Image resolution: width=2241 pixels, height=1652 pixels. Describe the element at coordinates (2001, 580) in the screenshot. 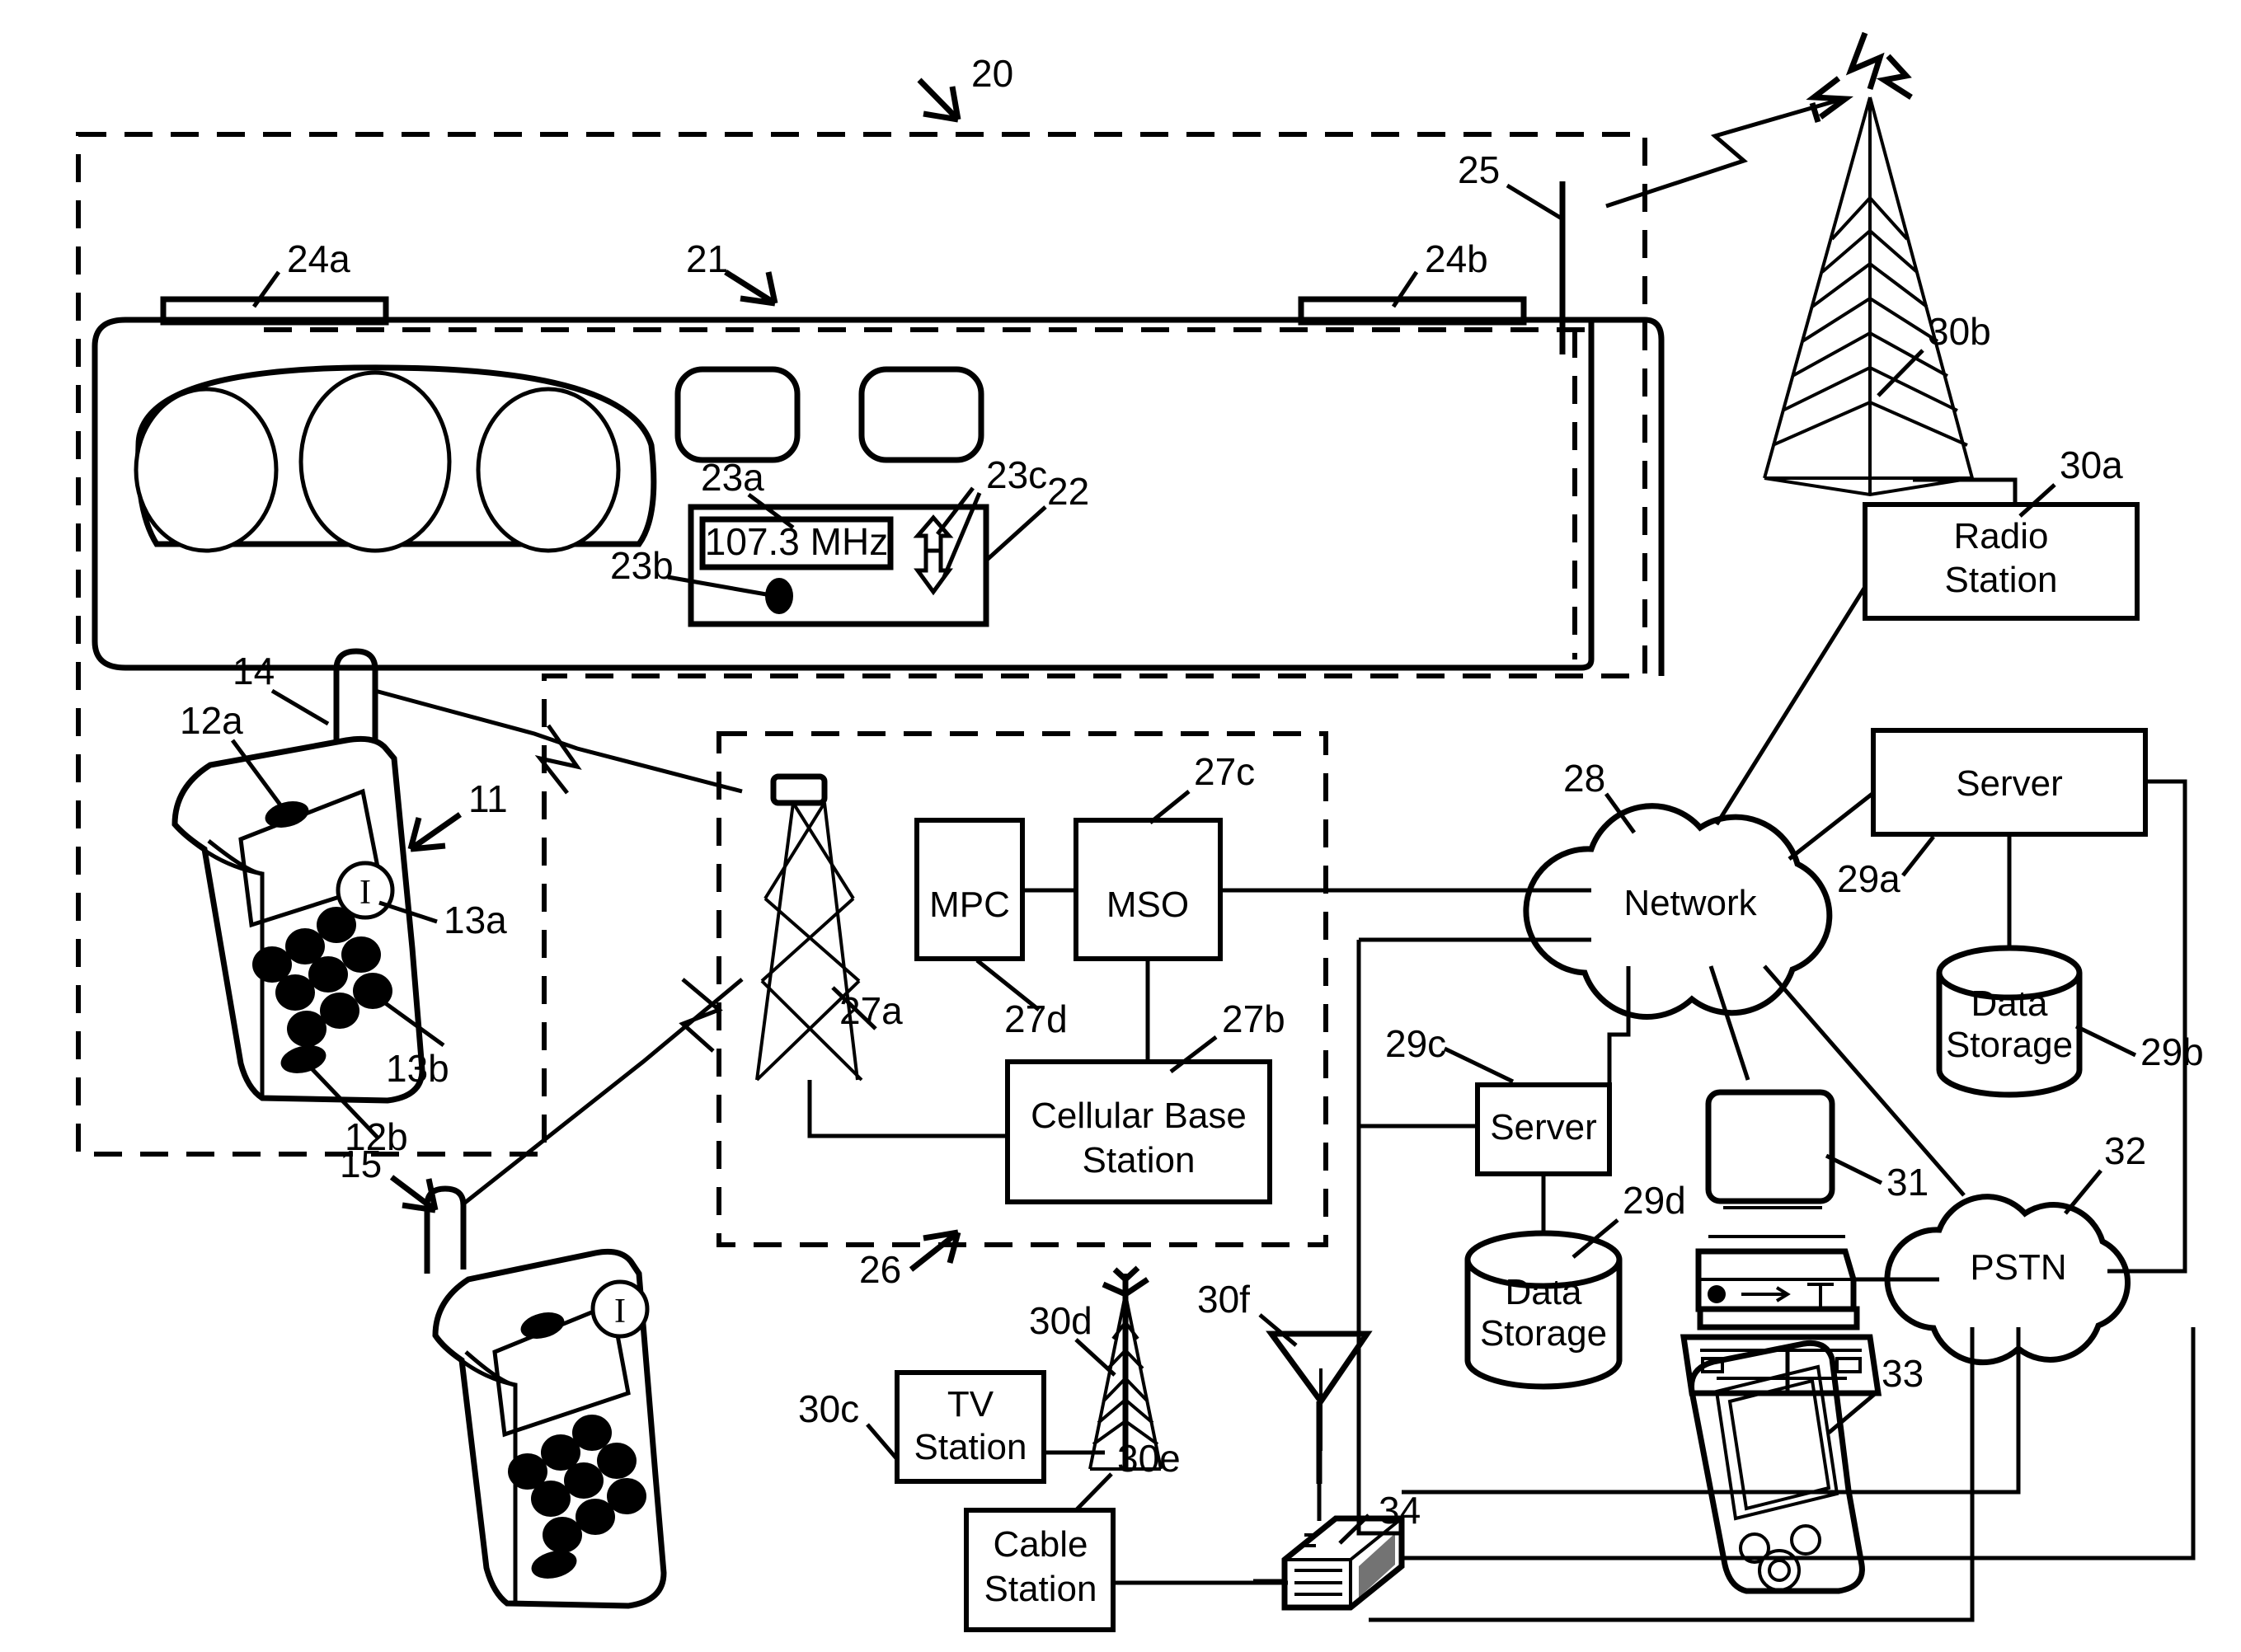

I see `block-radio-station-label-2: Station` at that location.